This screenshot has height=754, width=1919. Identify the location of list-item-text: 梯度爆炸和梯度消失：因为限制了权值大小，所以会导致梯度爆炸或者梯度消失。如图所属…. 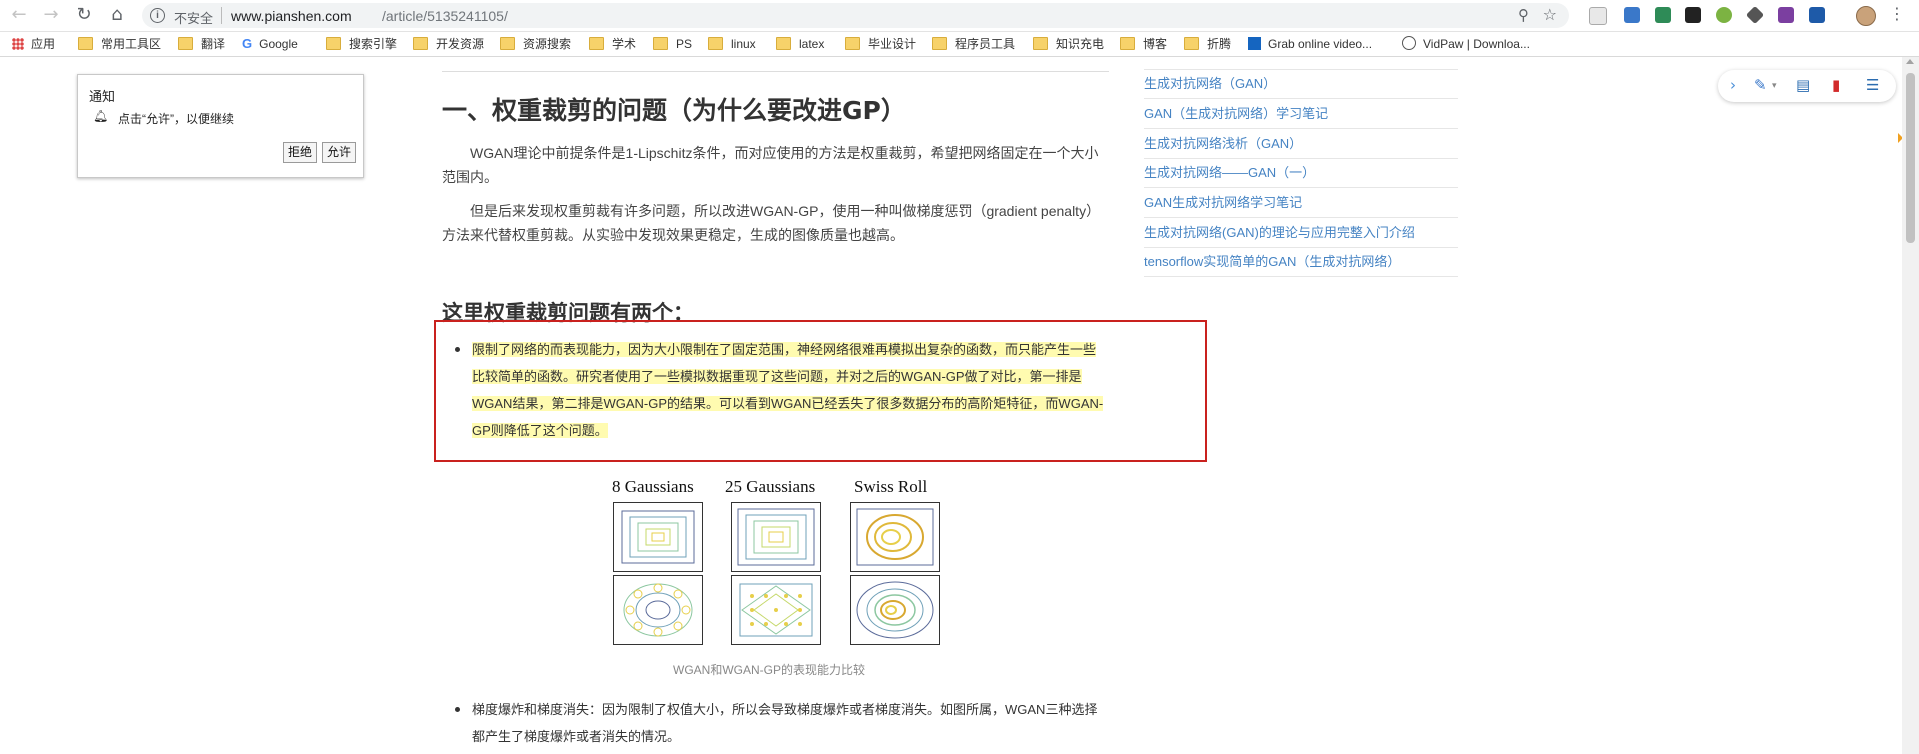
(785, 723).